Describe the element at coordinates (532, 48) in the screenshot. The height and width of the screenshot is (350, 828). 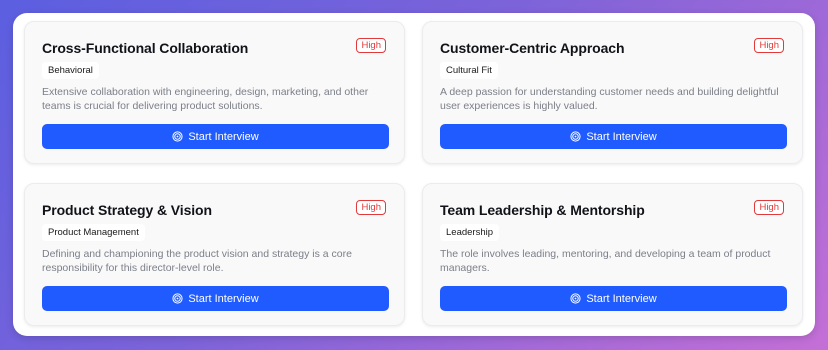
I see `card-title: Customer-Centric Approach` at that location.